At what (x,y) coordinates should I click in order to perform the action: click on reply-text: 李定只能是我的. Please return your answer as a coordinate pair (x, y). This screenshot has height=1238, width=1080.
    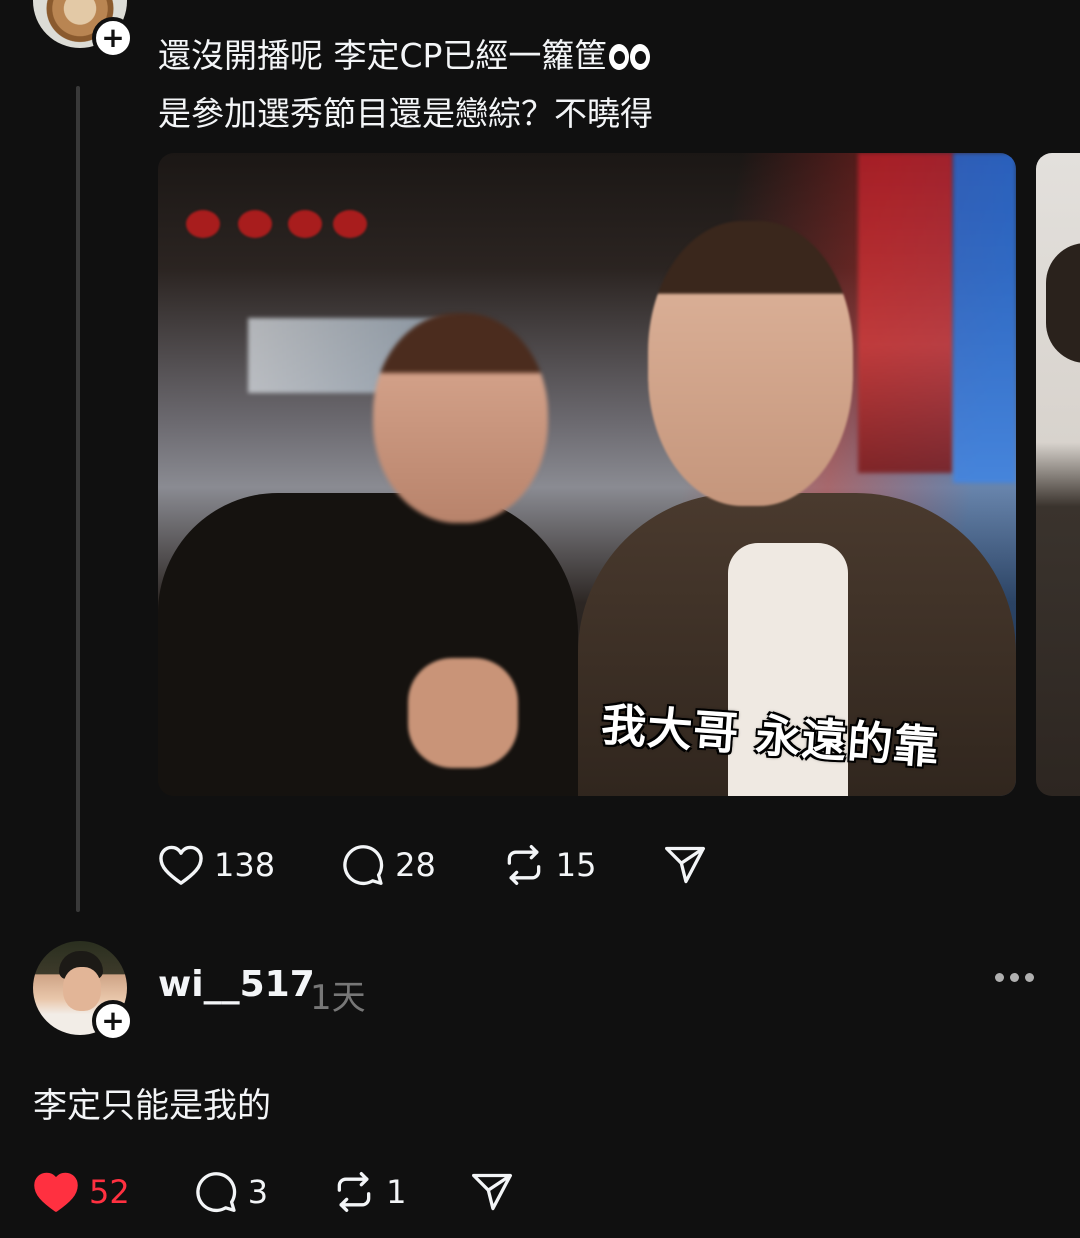
    Looking at the image, I should click on (152, 1106).